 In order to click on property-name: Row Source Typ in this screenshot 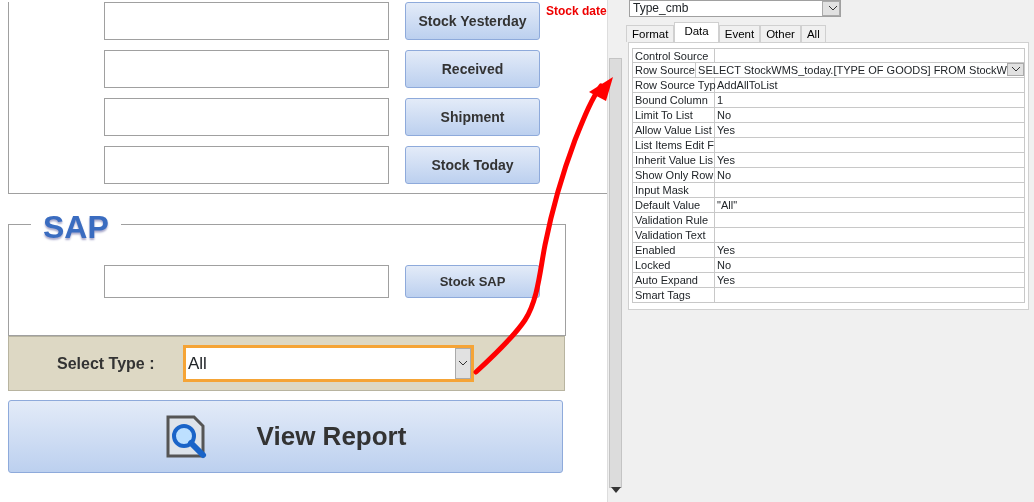, I will do `click(673, 85)`.